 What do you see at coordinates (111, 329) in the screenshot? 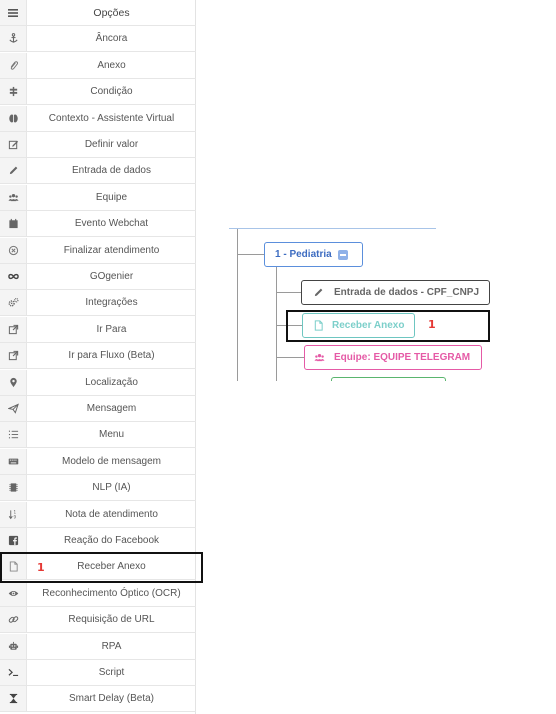
I see `sidebar-item-label: Ir Para` at bounding box center [111, 329].